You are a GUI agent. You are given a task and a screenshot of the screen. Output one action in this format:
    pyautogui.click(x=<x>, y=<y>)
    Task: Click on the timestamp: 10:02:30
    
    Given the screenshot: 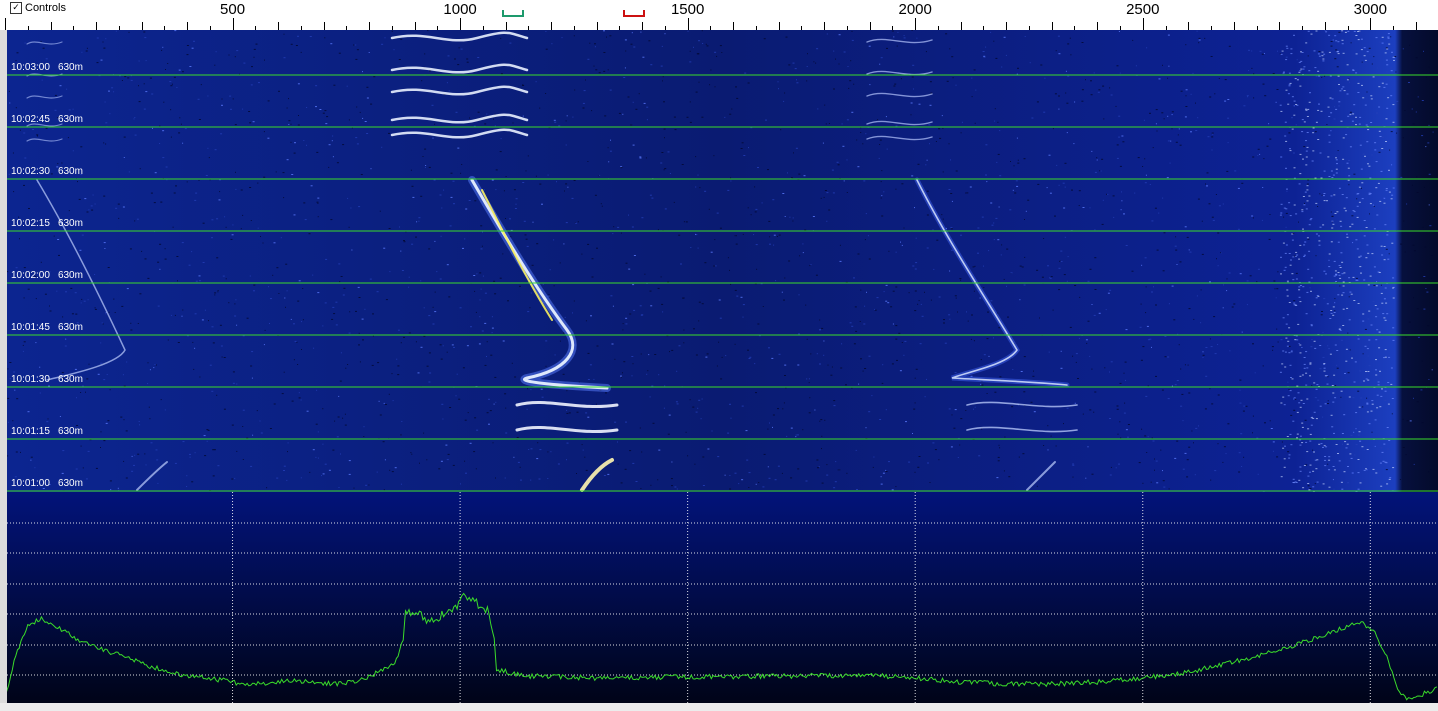 What is the action you would take?
    pyautogui.click(x=30, y=171)
    